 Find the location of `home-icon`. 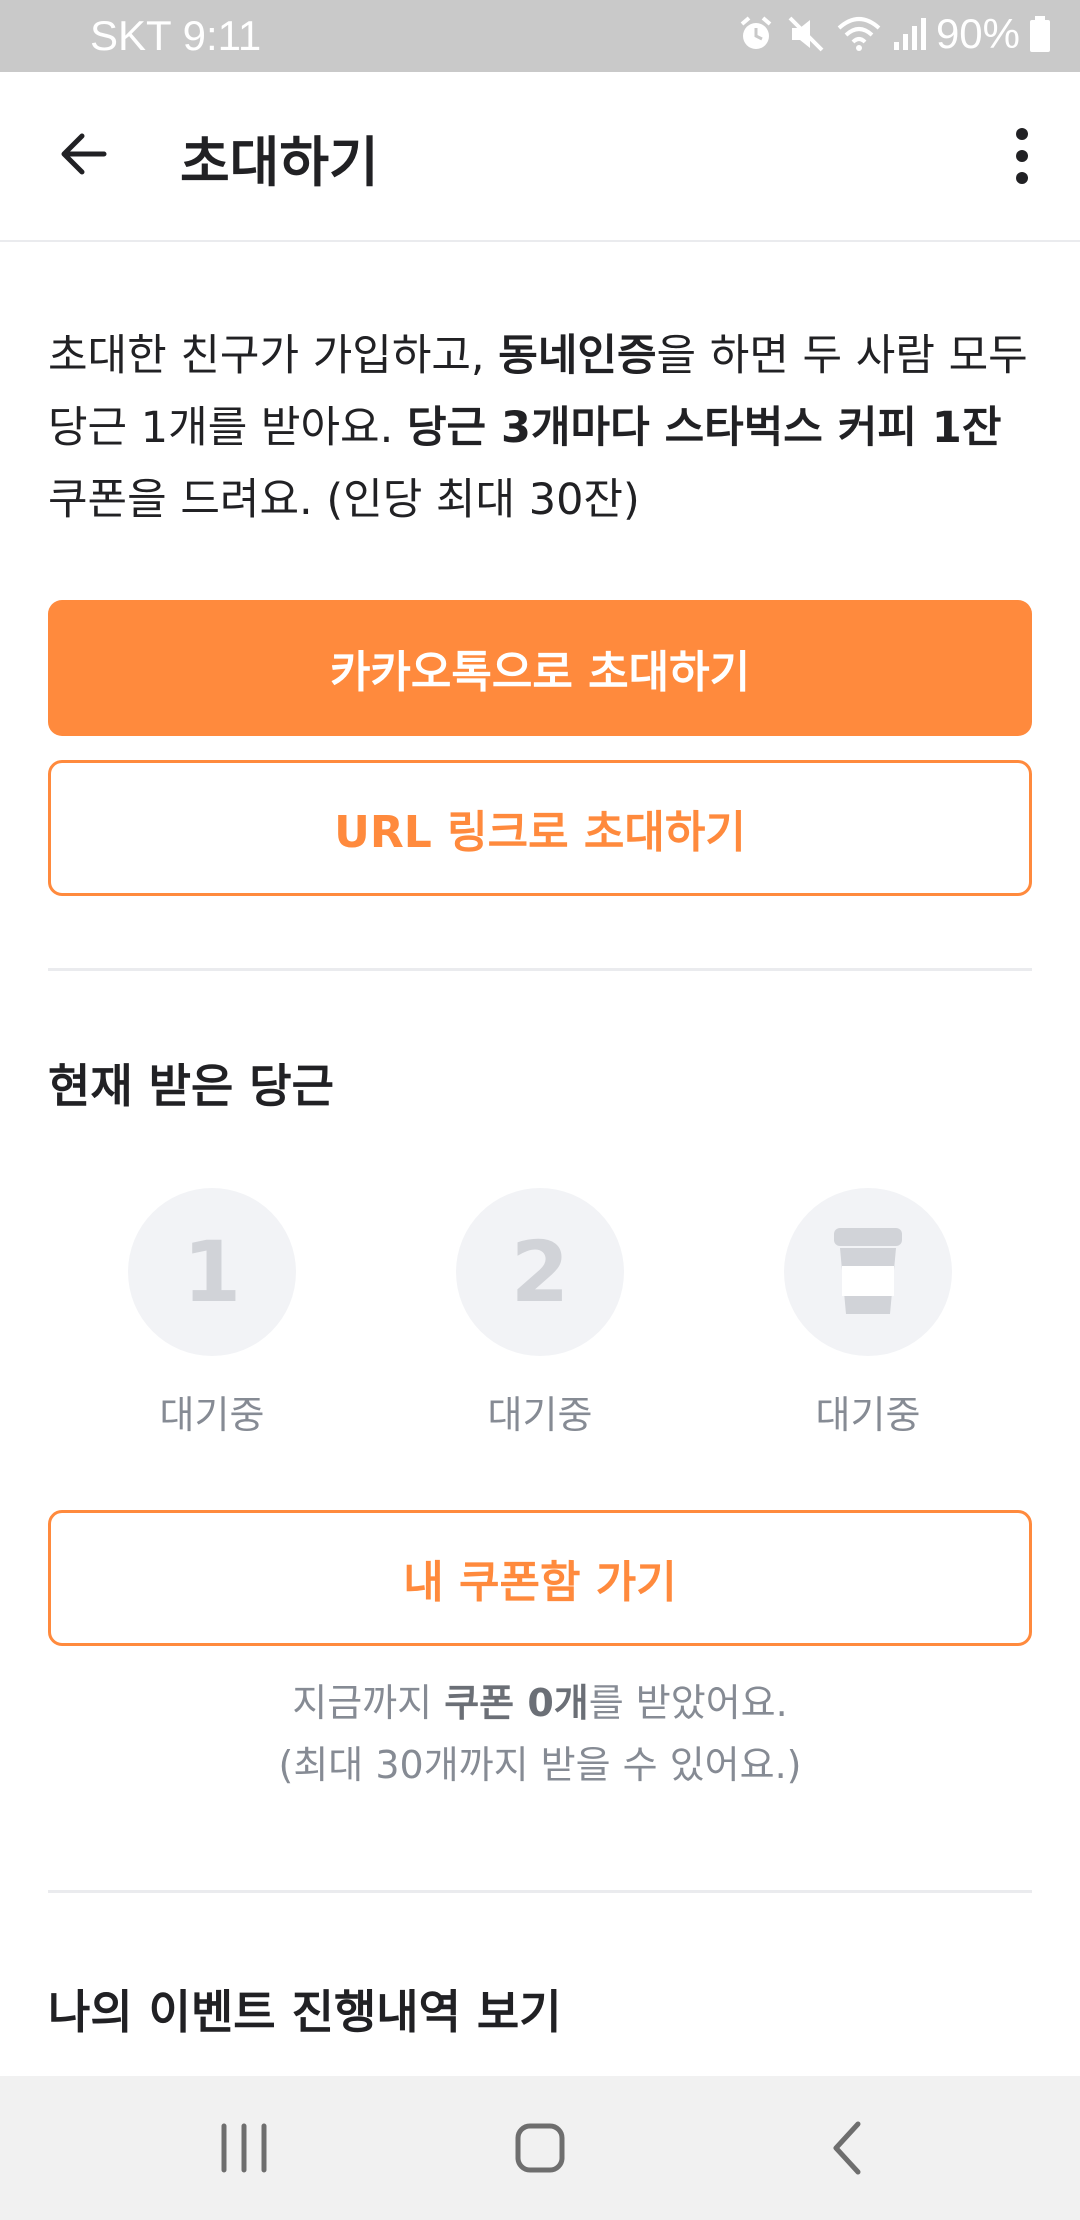

home-icon is located at coordinates (540, 2148).